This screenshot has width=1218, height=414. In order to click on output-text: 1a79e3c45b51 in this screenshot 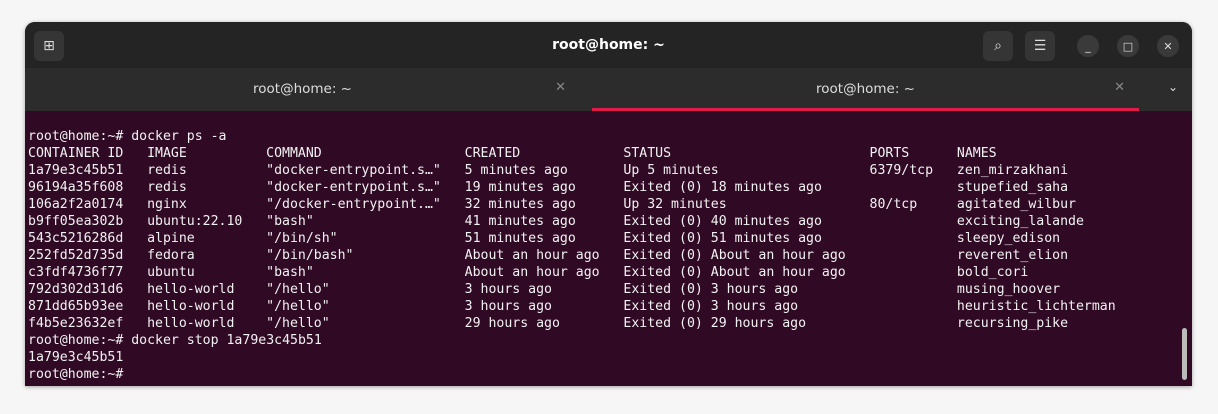, I will do `click(76, 357)`.